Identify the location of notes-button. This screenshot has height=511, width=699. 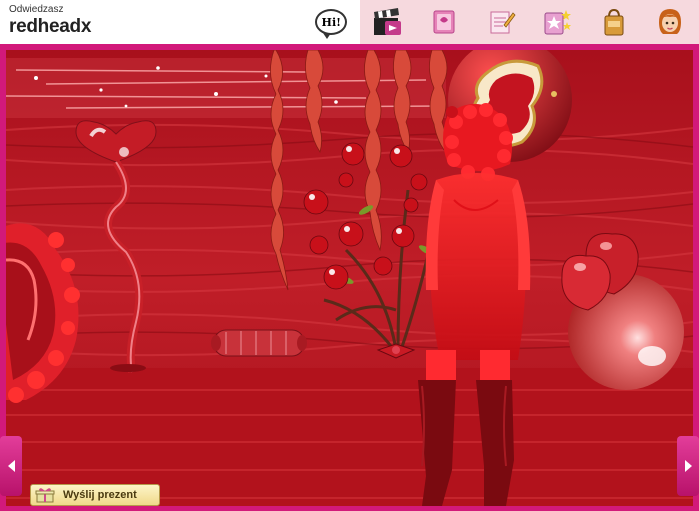
(501, 22).